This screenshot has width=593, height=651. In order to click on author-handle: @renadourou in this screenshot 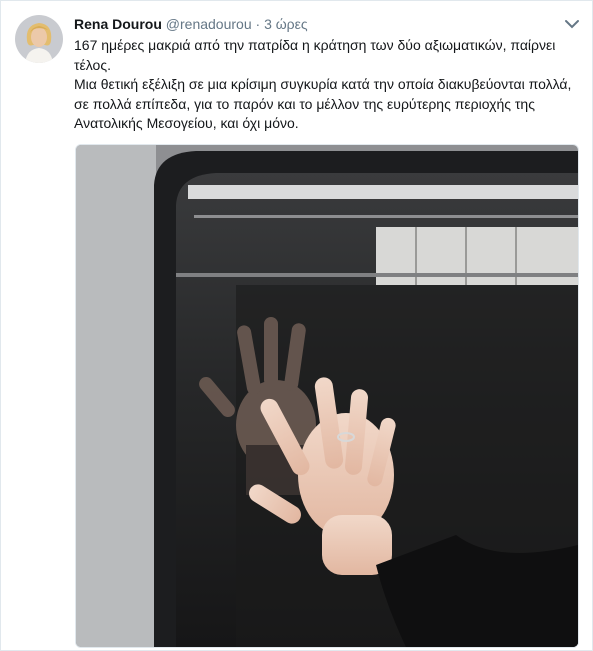, I will do `click(209, 24)`.